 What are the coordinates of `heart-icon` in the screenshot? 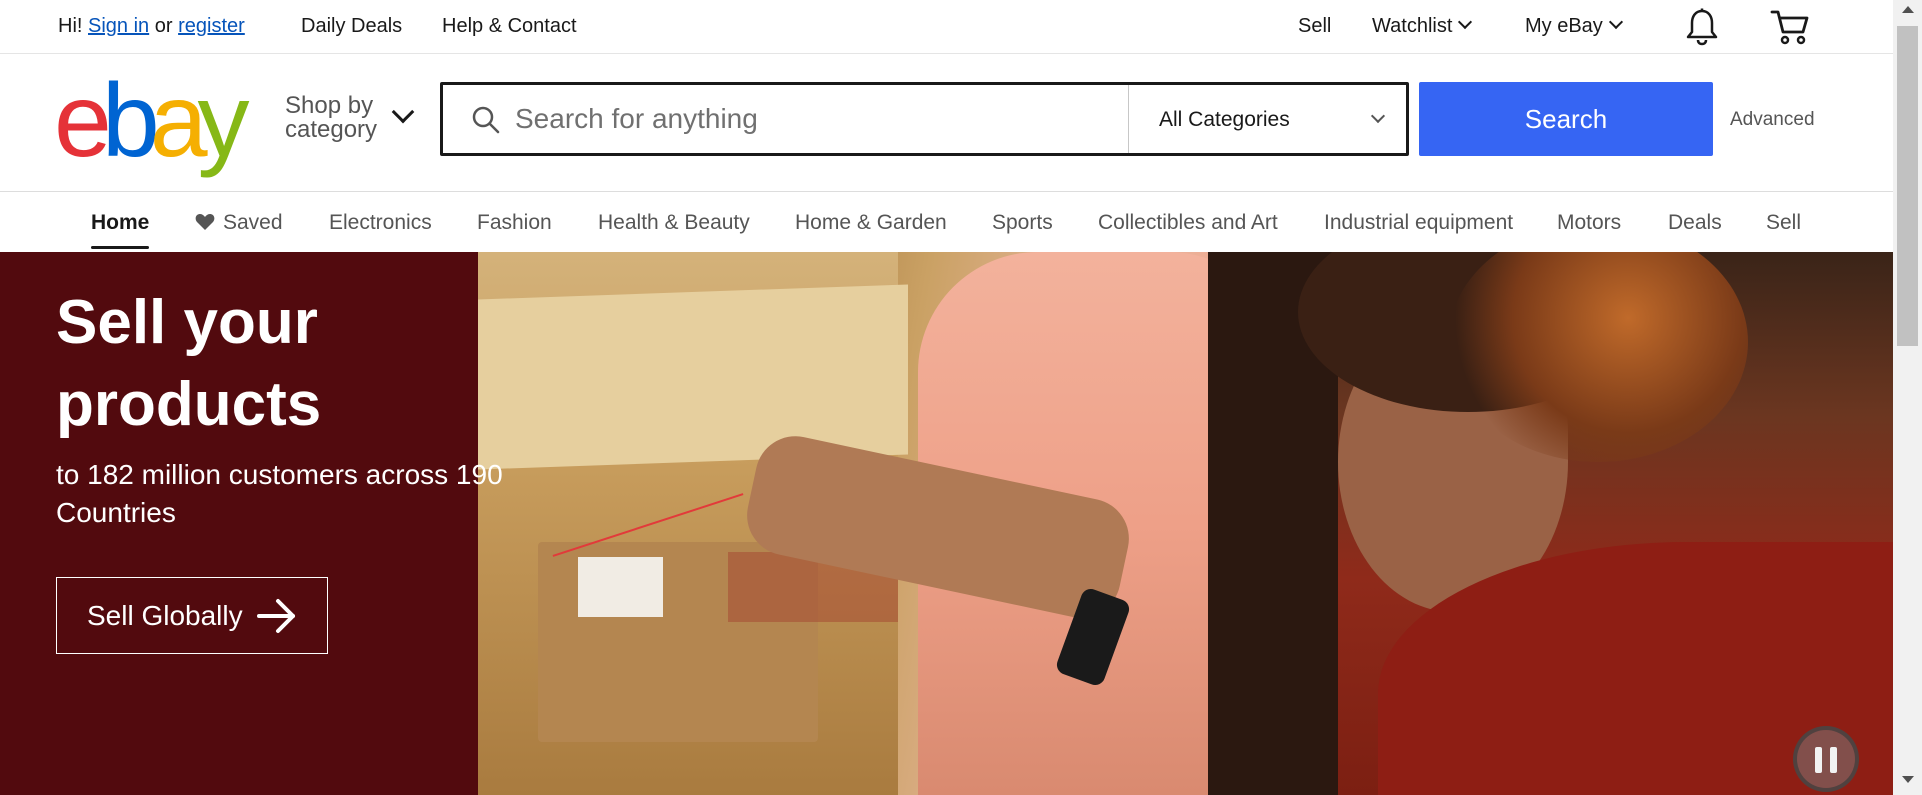 It's located at (205, 221).